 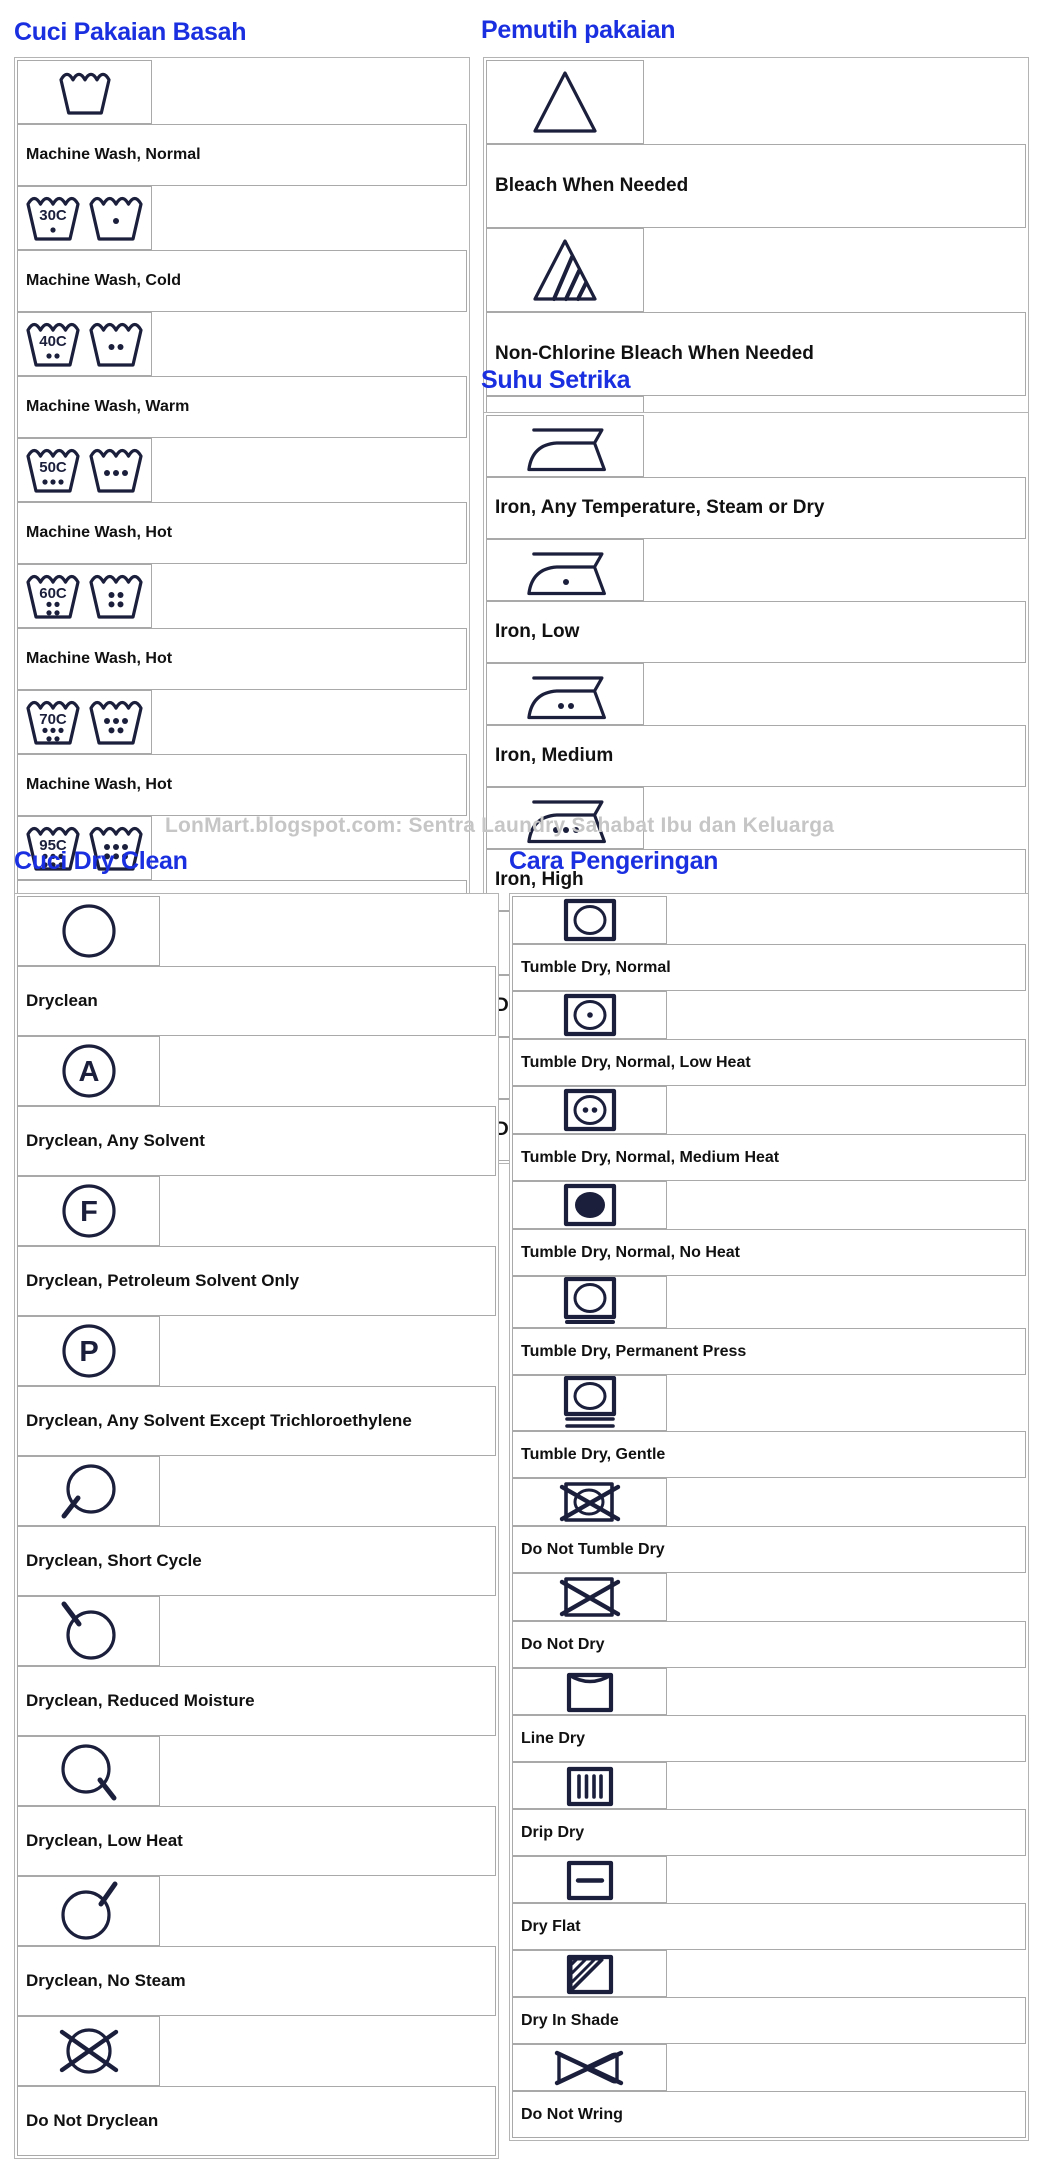 What do you see at coordinates (589, 1403) in the screenshot?
I see `box-circle-bar-2-icon` at bounding box center [589, 1403].